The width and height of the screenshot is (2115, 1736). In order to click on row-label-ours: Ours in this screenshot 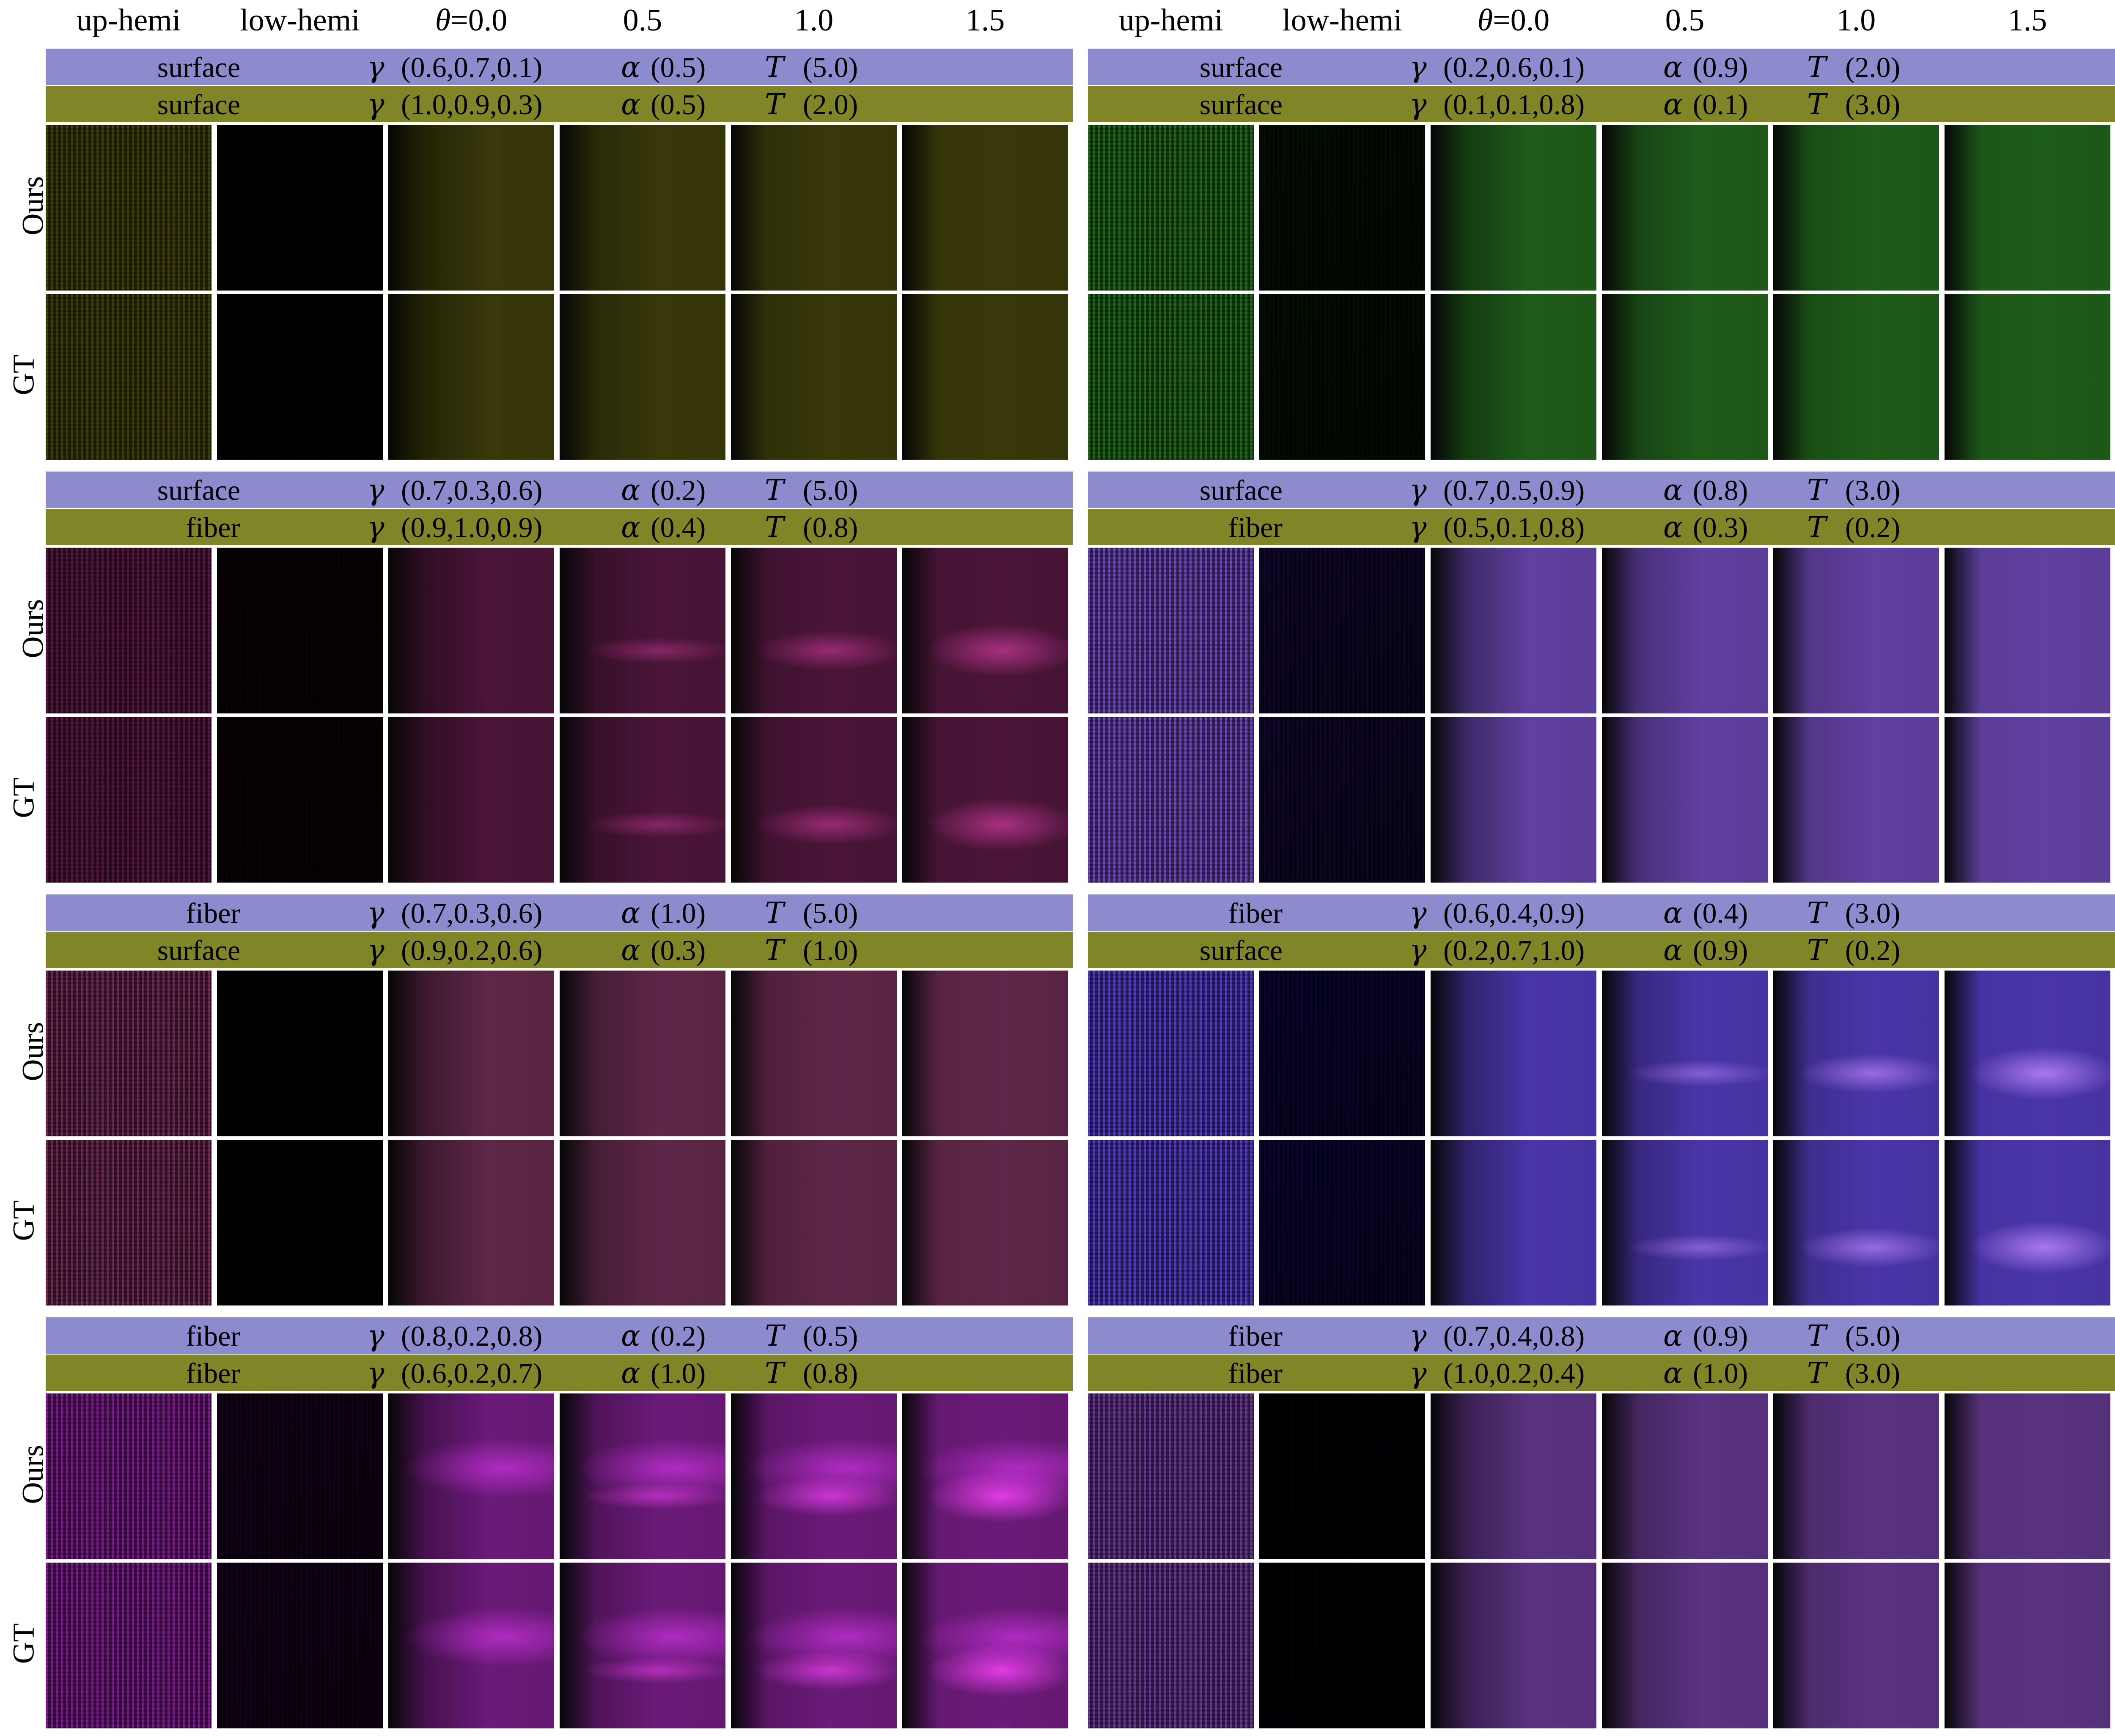, I will do `click(26, 1474)`.